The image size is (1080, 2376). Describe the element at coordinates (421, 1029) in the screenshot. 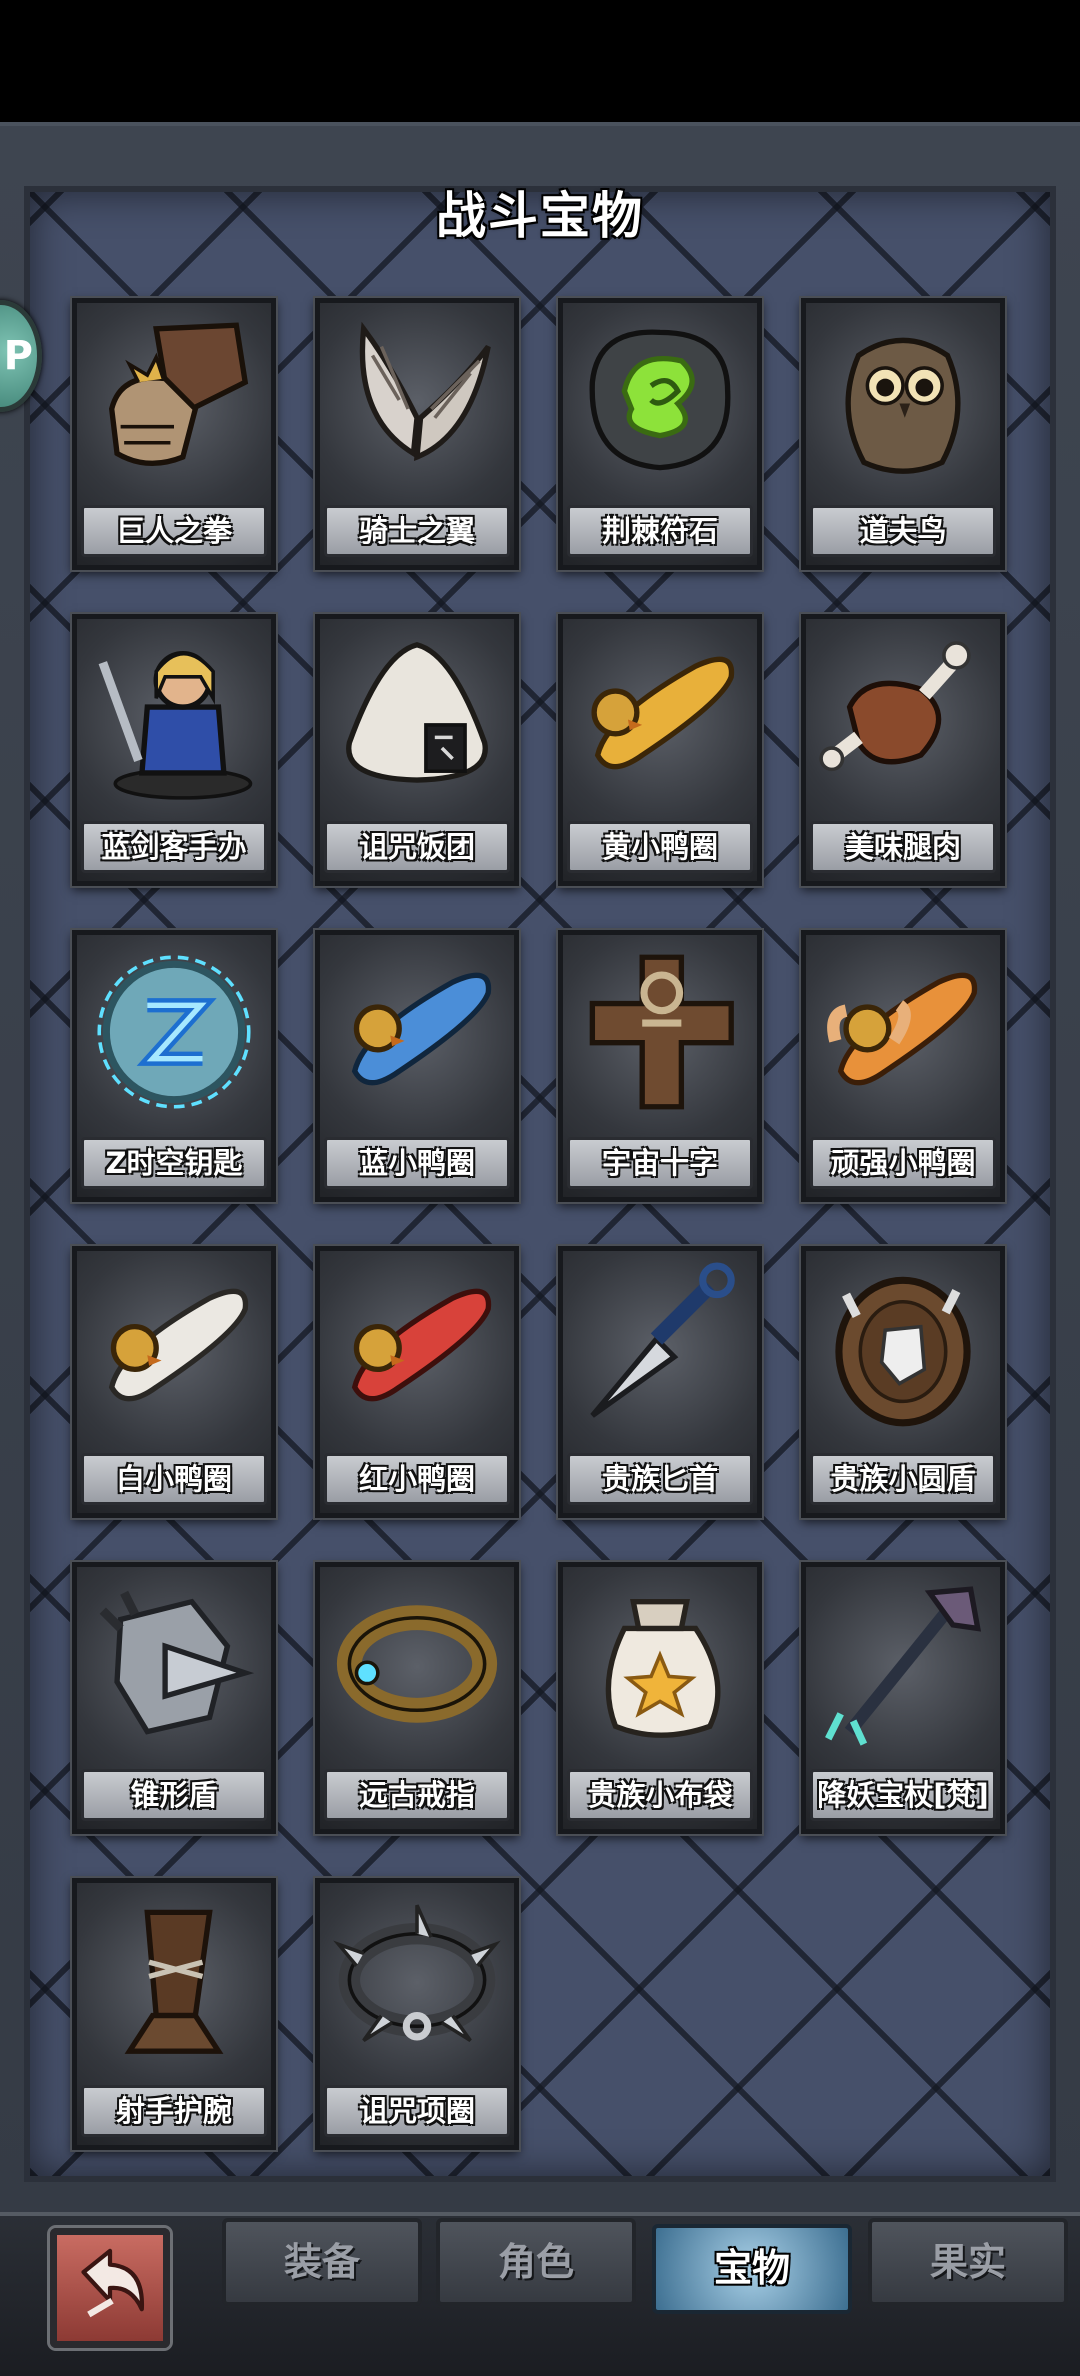

I see `blue-duck-ring-icon` at that location.